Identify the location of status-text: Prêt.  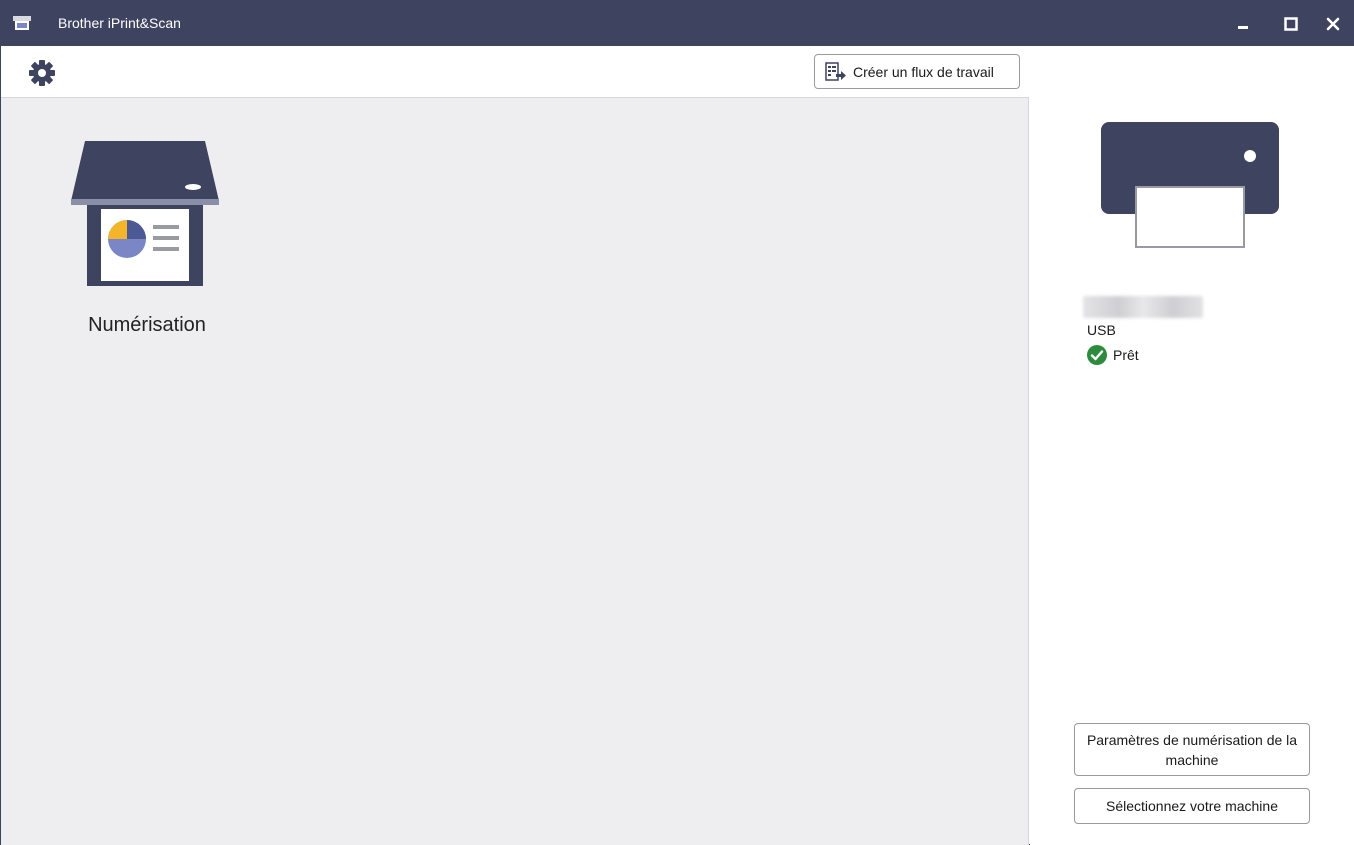
(1126, 355).